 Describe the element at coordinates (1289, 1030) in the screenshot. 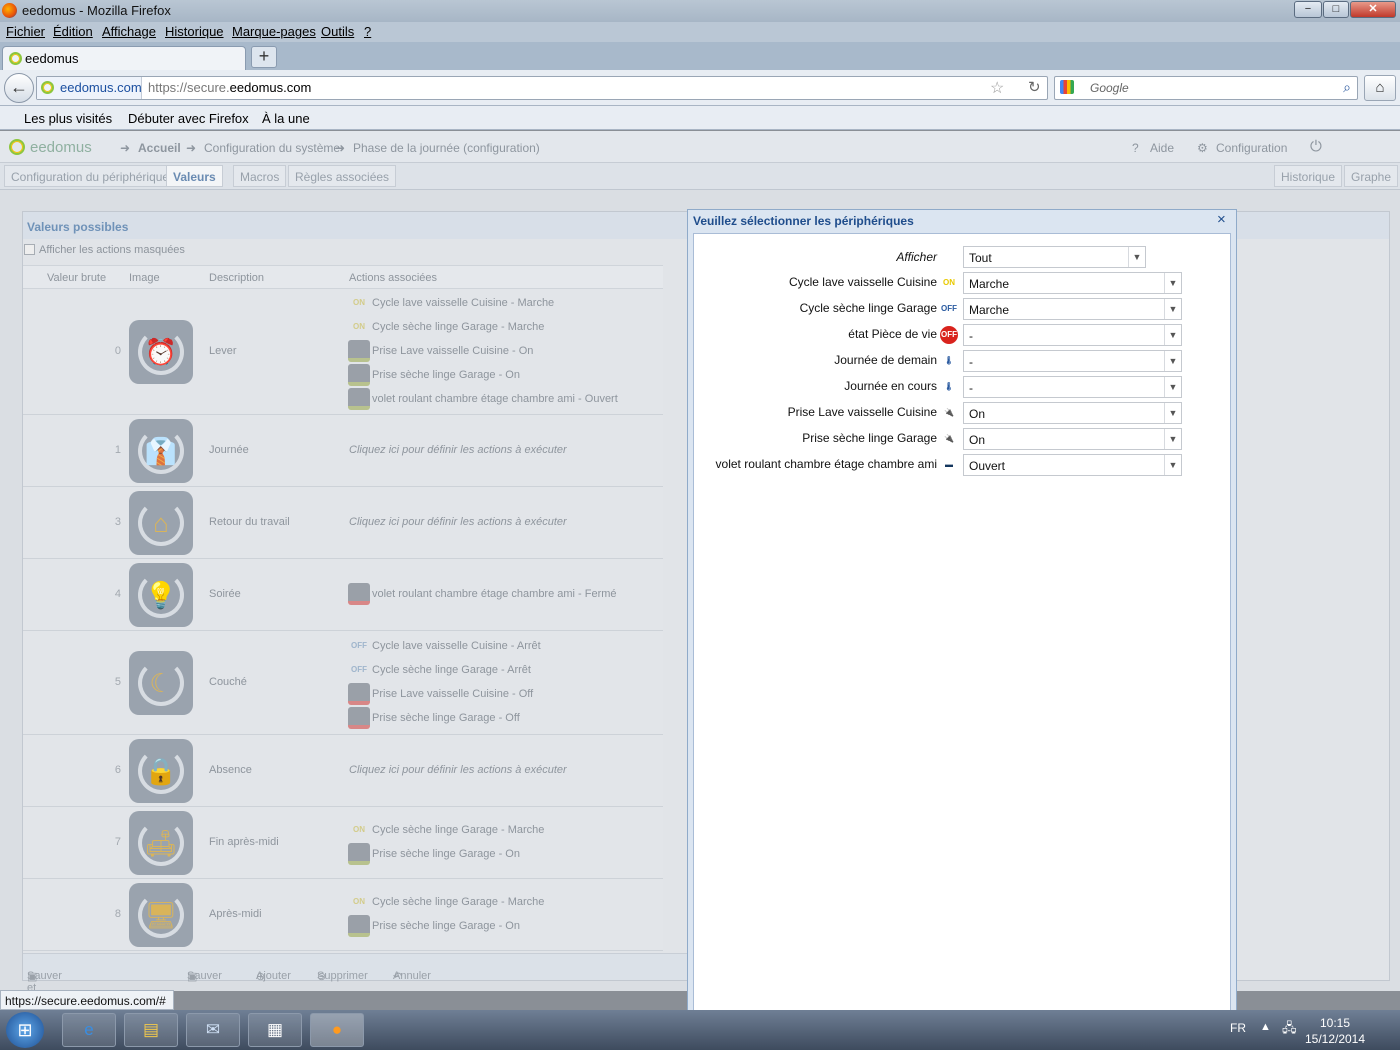

I see `network-icon: 🖧` at that location.